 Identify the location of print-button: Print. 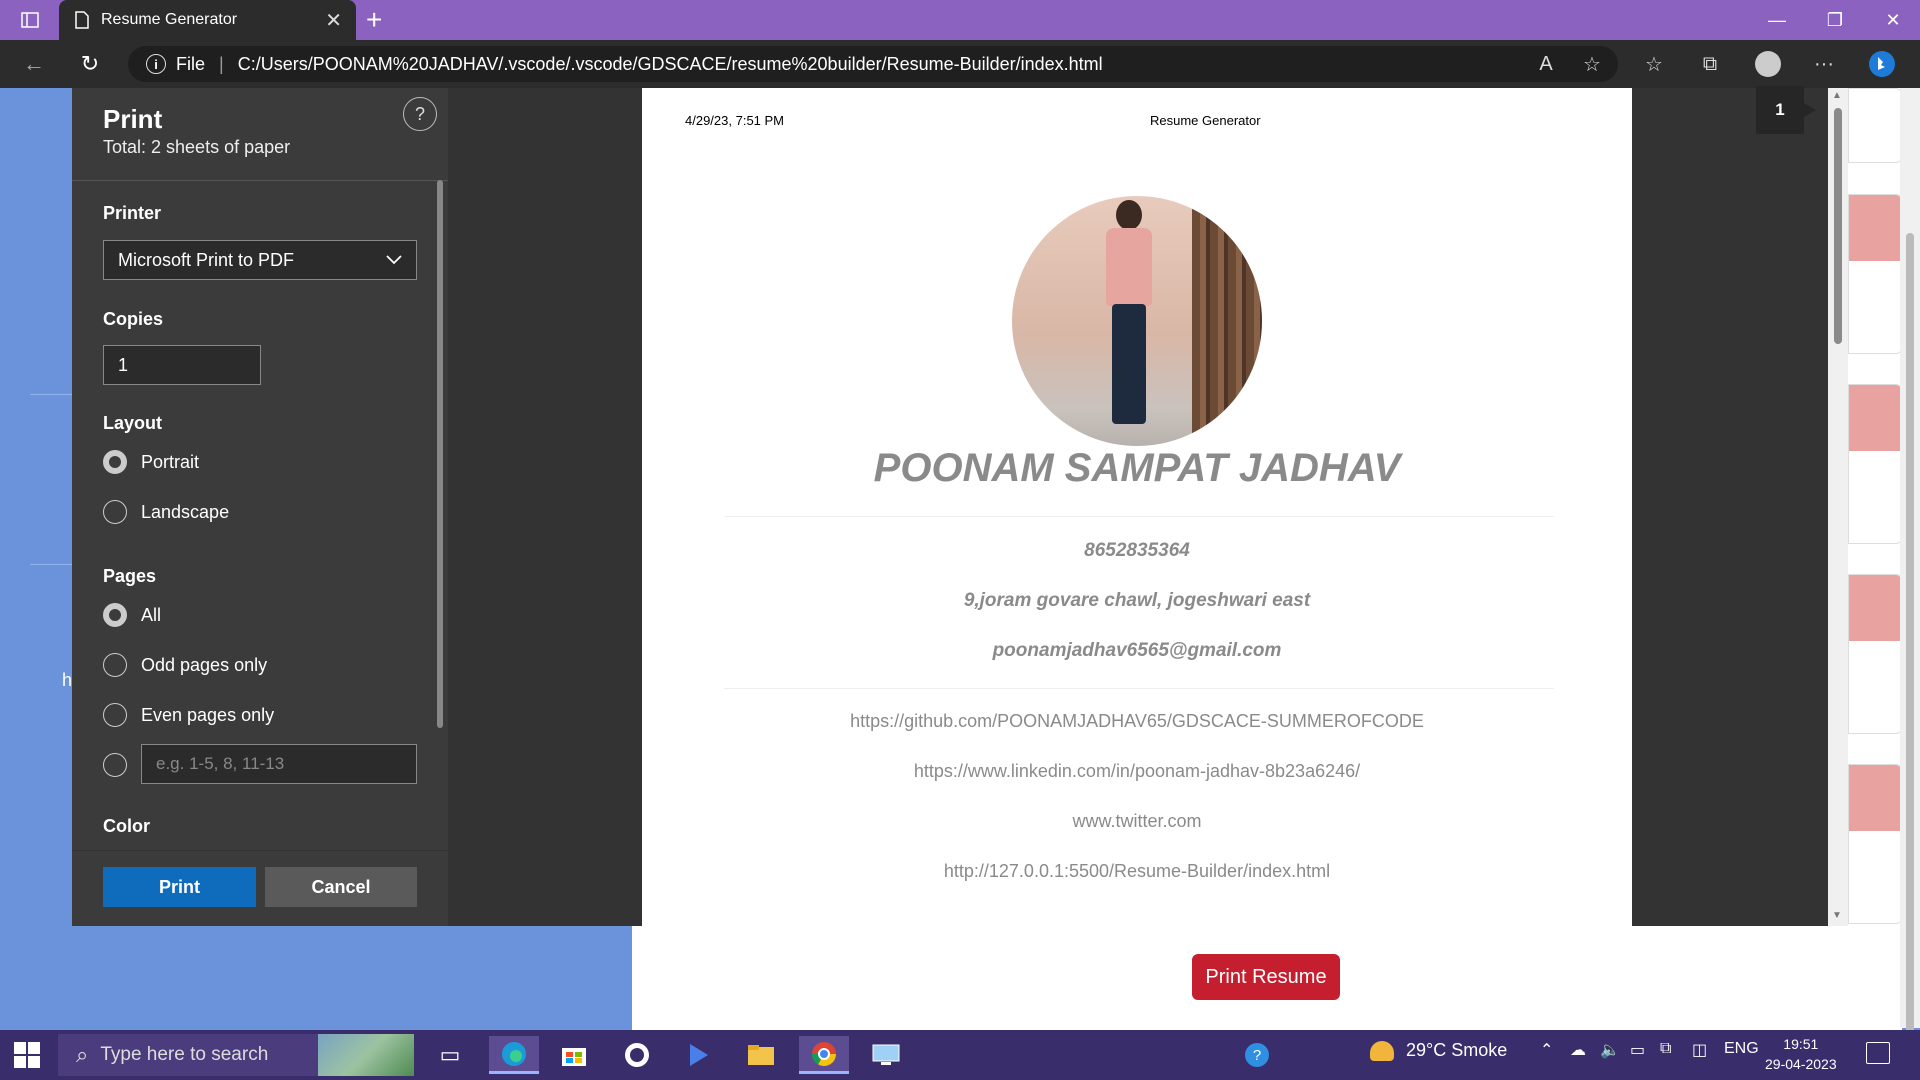
(179, 887).